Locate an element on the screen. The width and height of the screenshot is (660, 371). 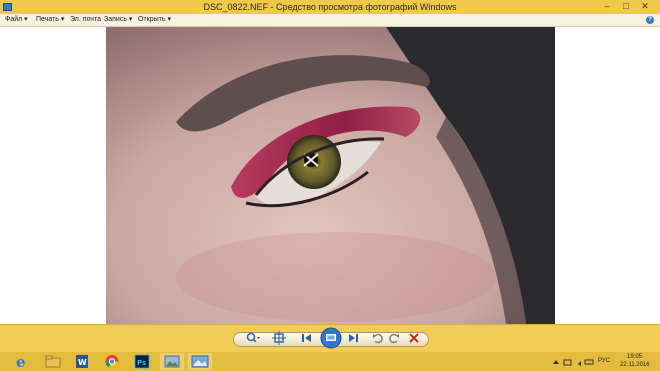
explorer-icon is located at coordinates (53, 361).